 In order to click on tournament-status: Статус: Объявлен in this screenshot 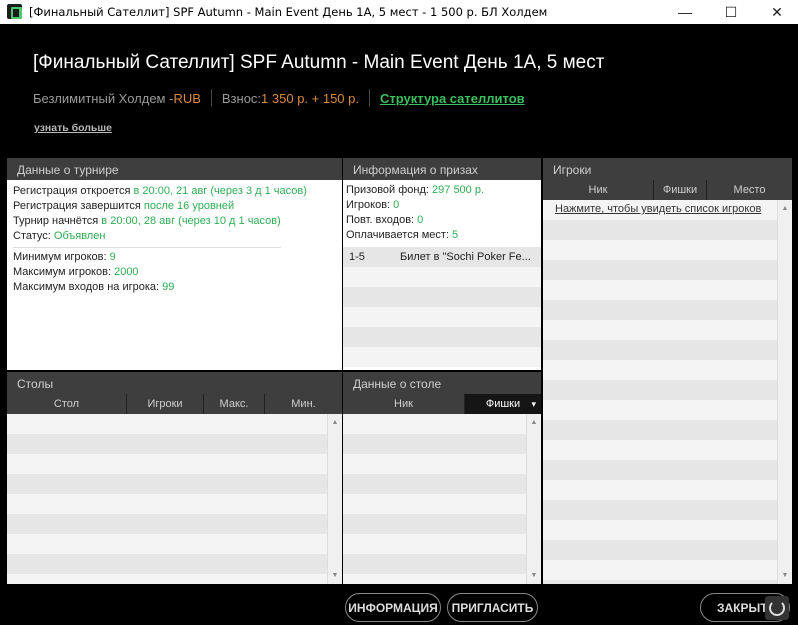, I will do `click(177, 236)`.